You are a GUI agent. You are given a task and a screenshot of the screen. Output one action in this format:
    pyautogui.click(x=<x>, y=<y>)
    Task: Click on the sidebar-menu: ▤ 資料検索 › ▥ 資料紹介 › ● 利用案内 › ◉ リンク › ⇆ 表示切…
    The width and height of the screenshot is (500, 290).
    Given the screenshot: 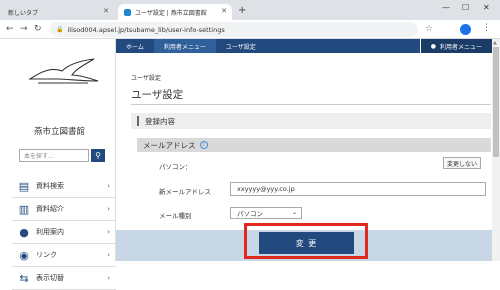 What is the action you would take?
    pyautogui.click(x=64, y=232)
    